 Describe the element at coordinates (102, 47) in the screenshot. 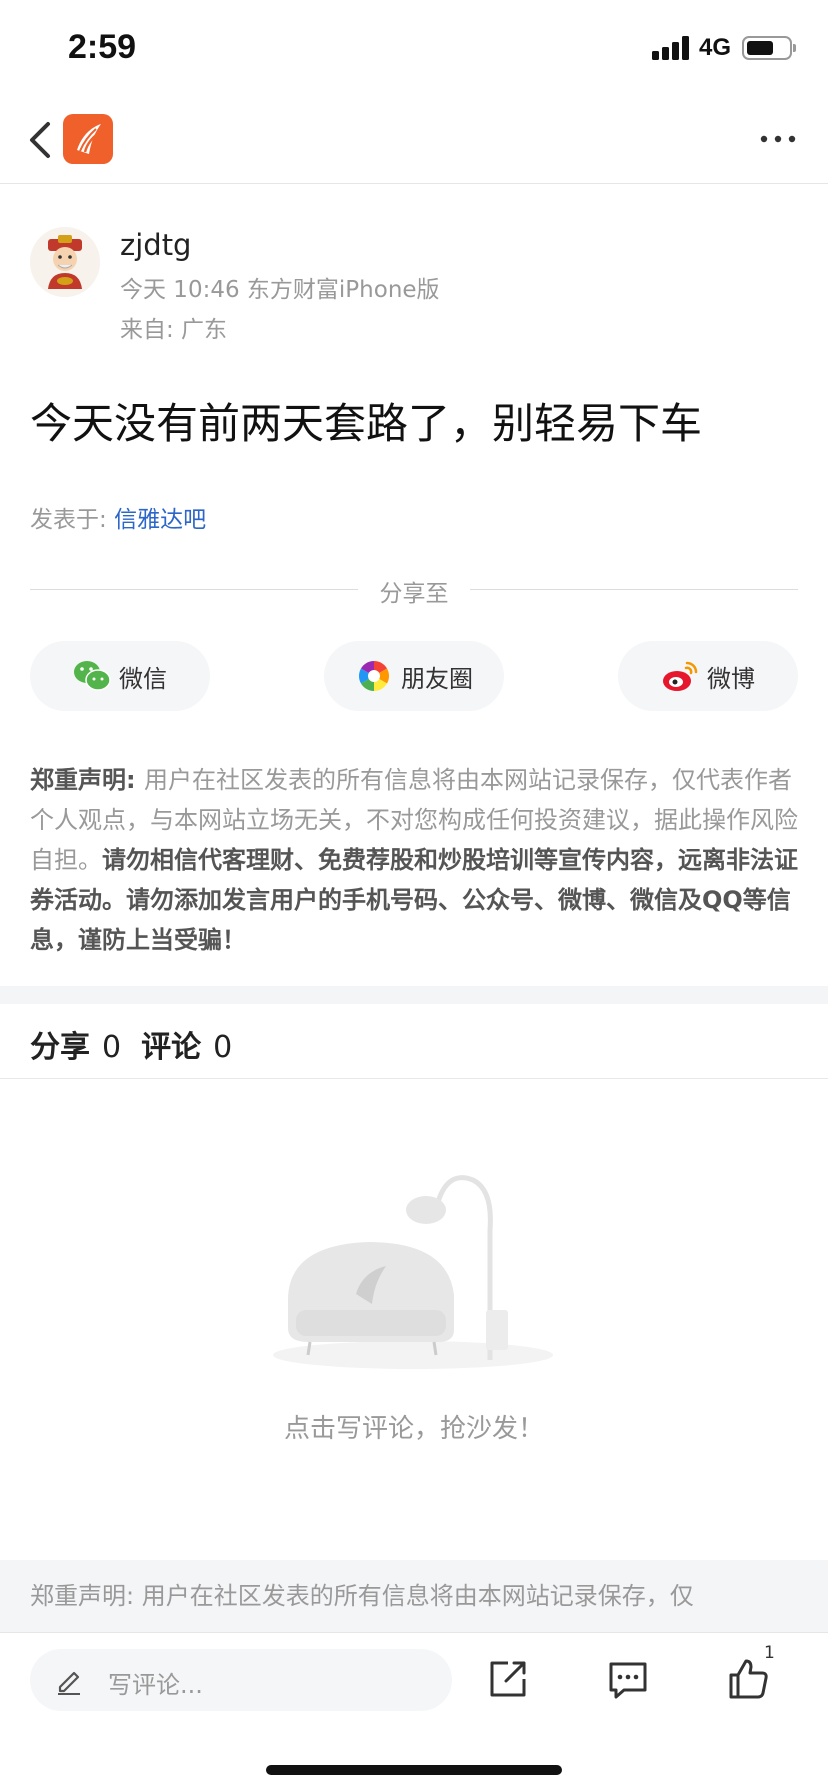

I see `status-time: 2:59` at that location.